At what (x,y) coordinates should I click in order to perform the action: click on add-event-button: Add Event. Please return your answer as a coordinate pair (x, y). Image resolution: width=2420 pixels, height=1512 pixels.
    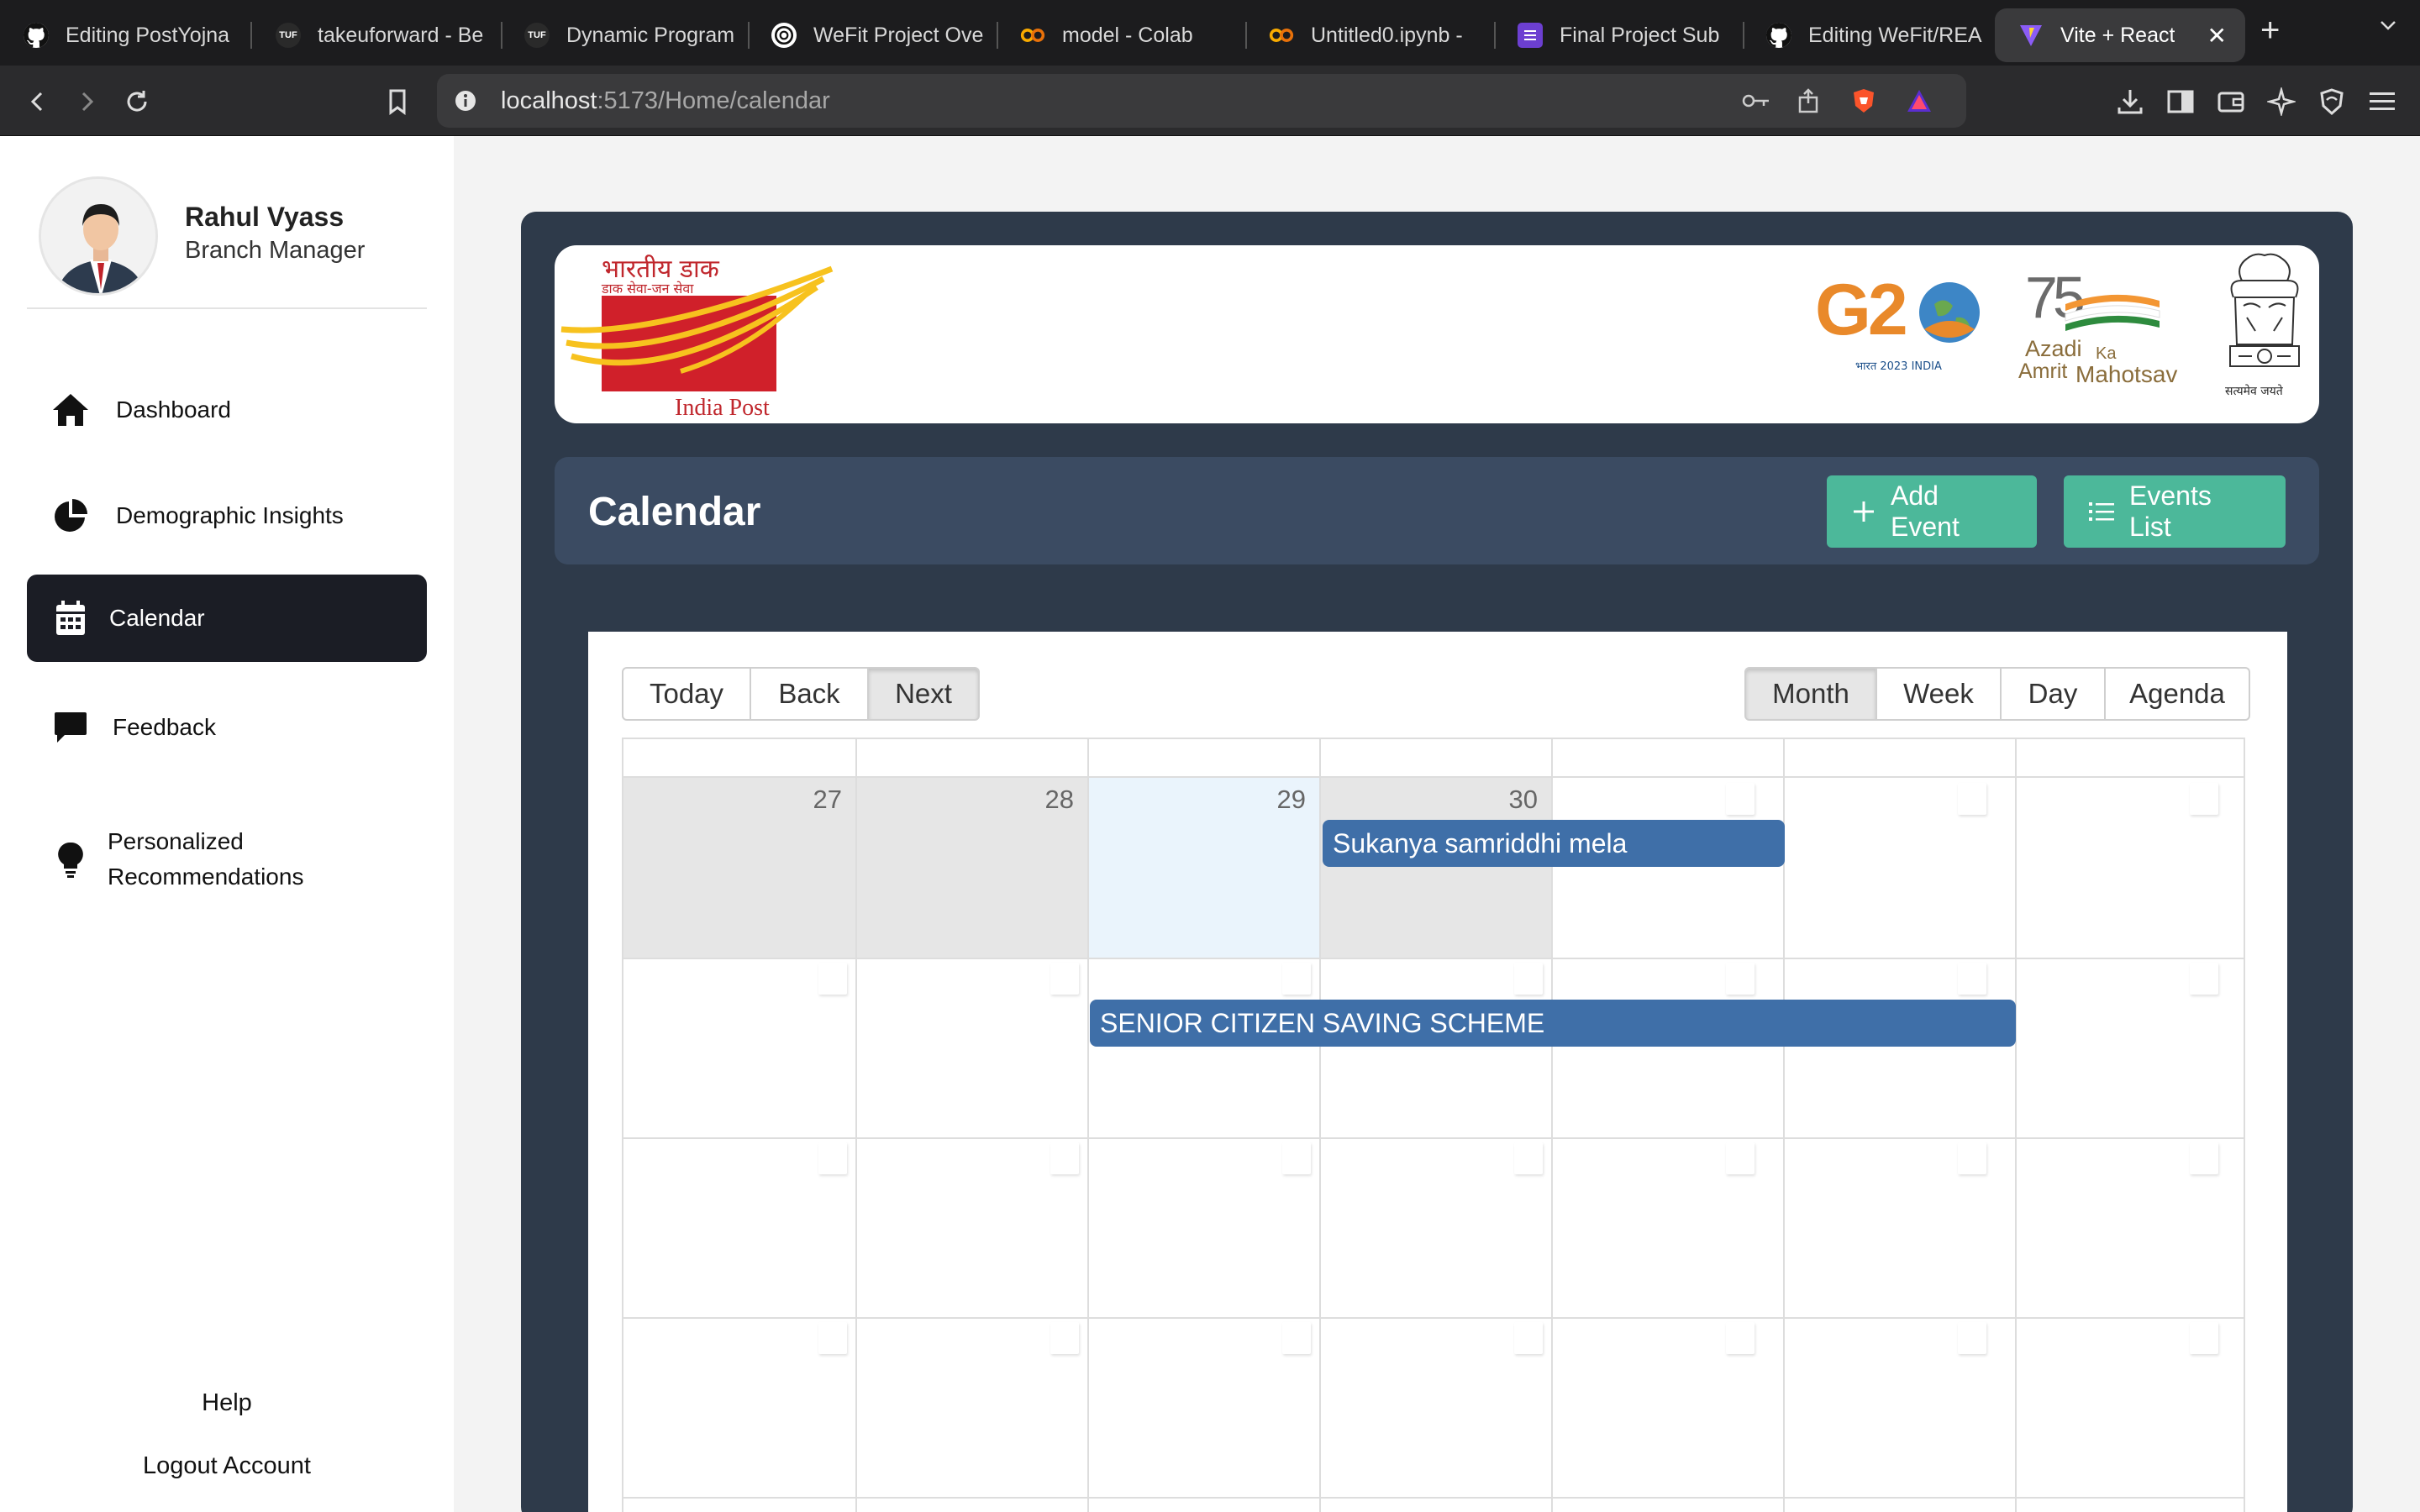
    Looking at the image, I should click on (1932, 511).